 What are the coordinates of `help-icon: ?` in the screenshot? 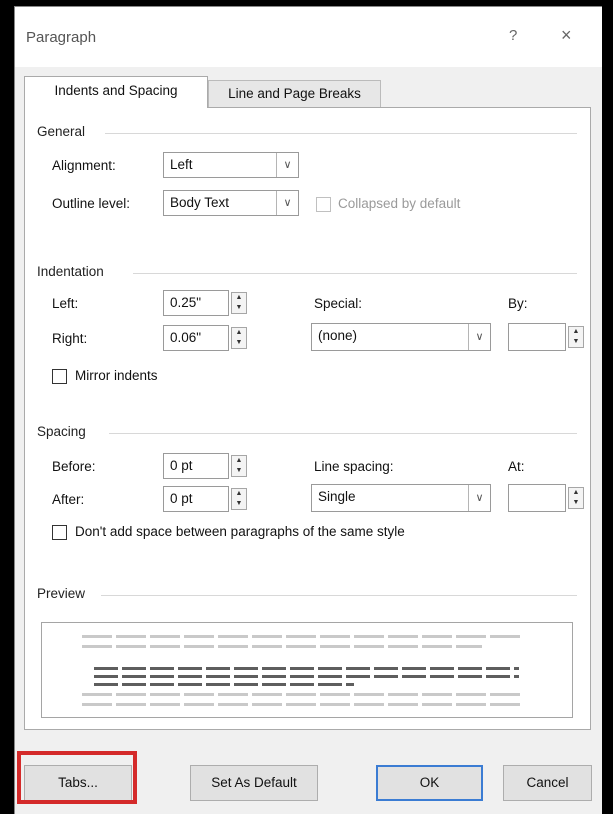 It's located at (513, 35).